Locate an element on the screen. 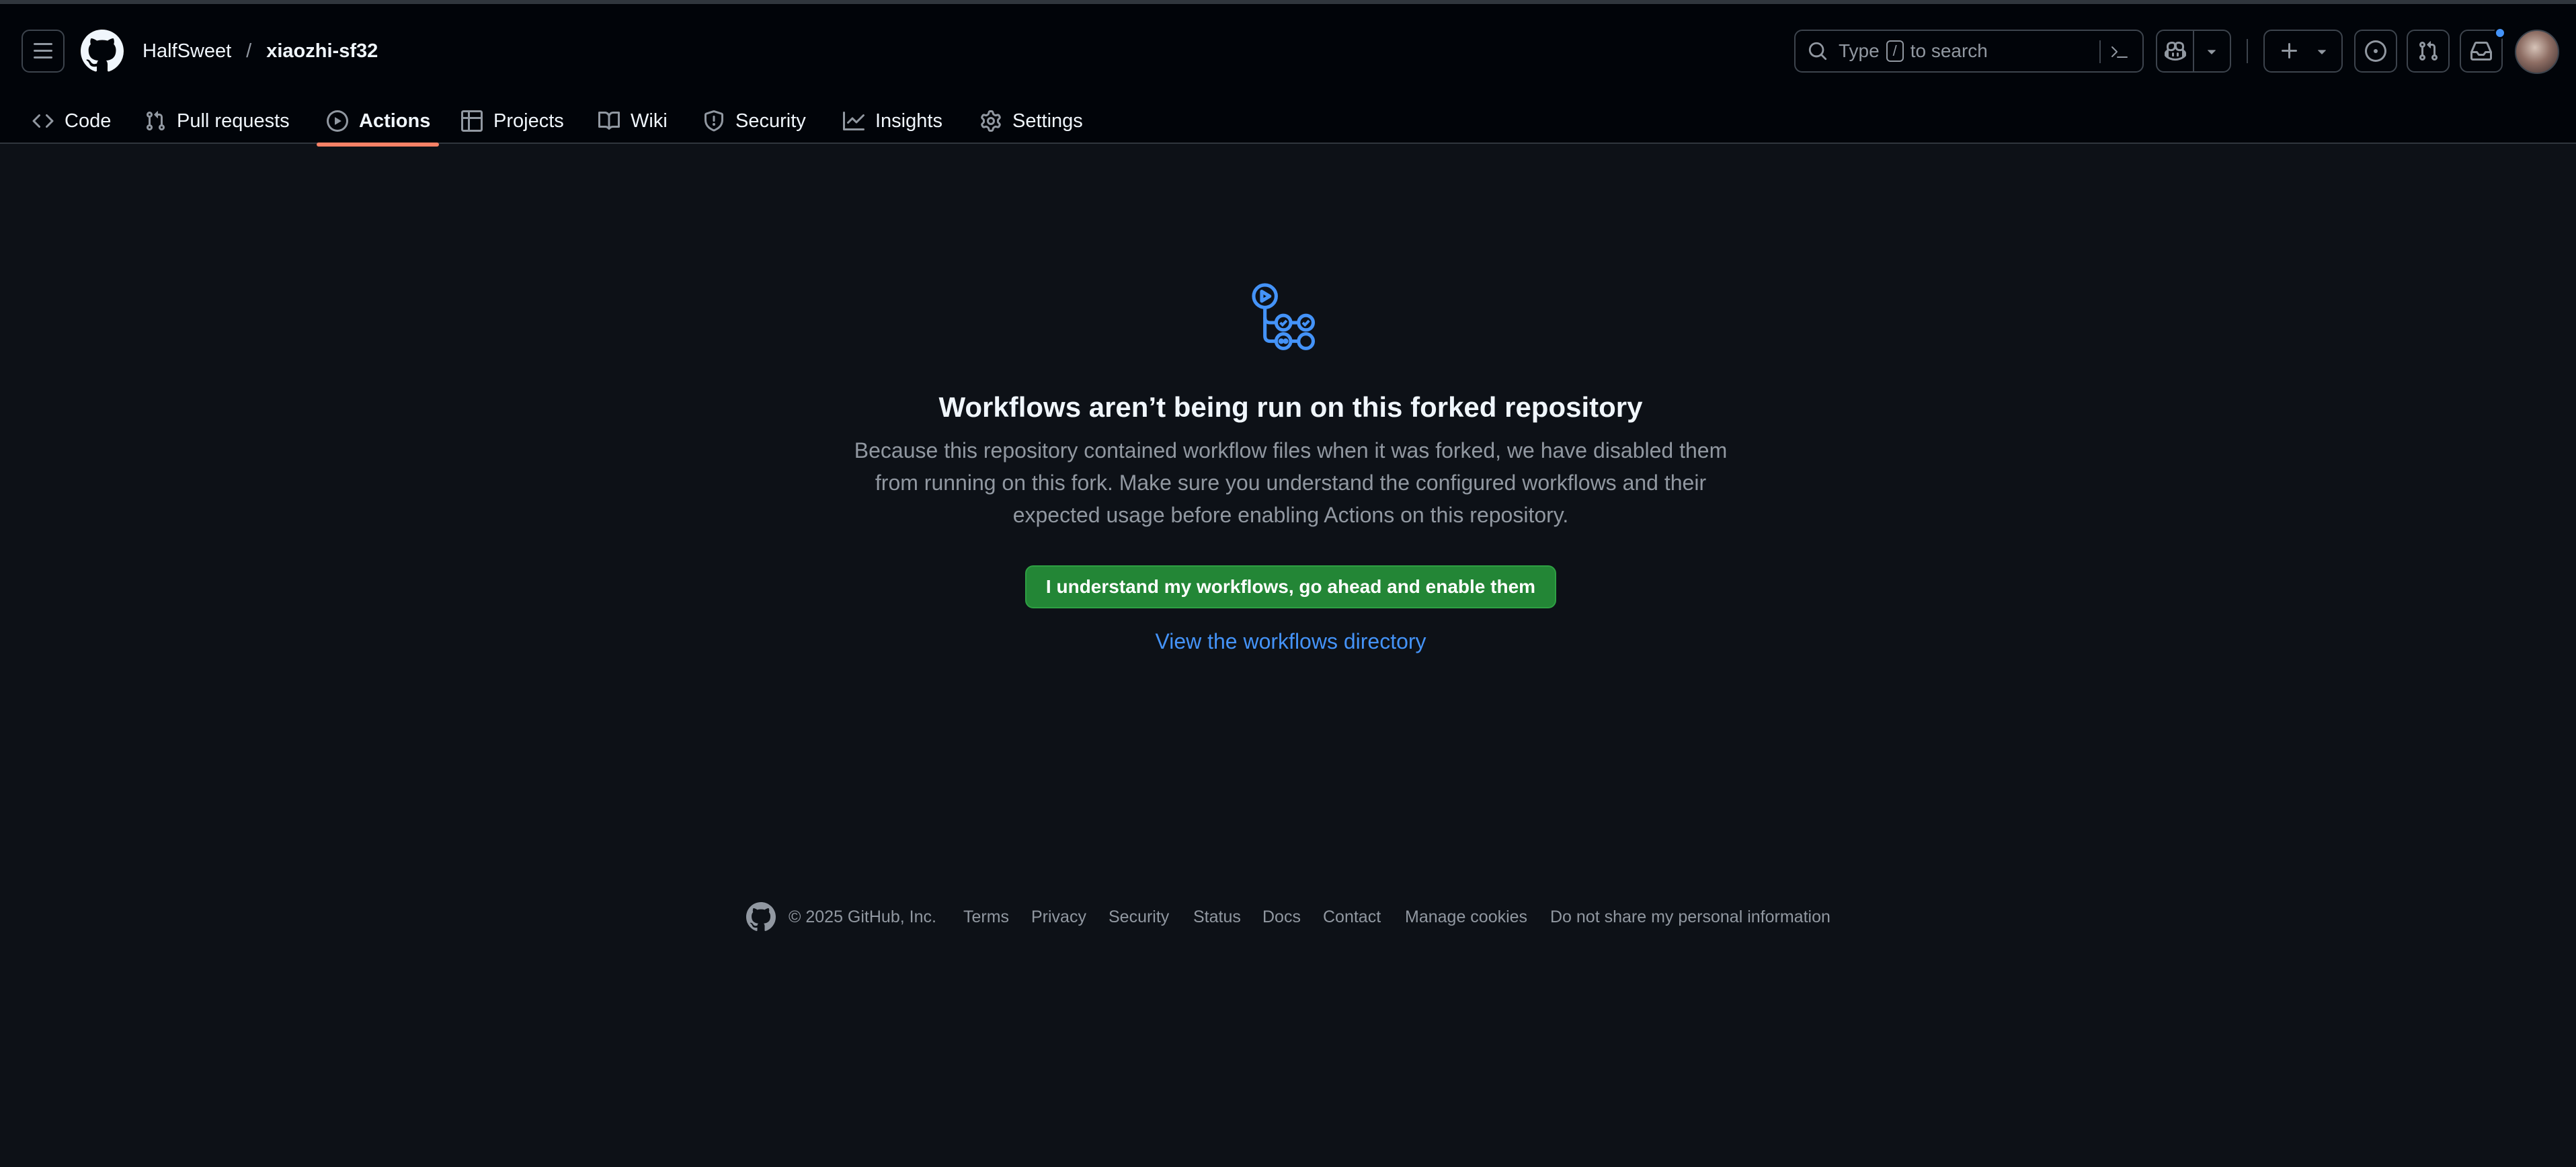  footer-link-status: Status is located at coordinates (1217, 917).